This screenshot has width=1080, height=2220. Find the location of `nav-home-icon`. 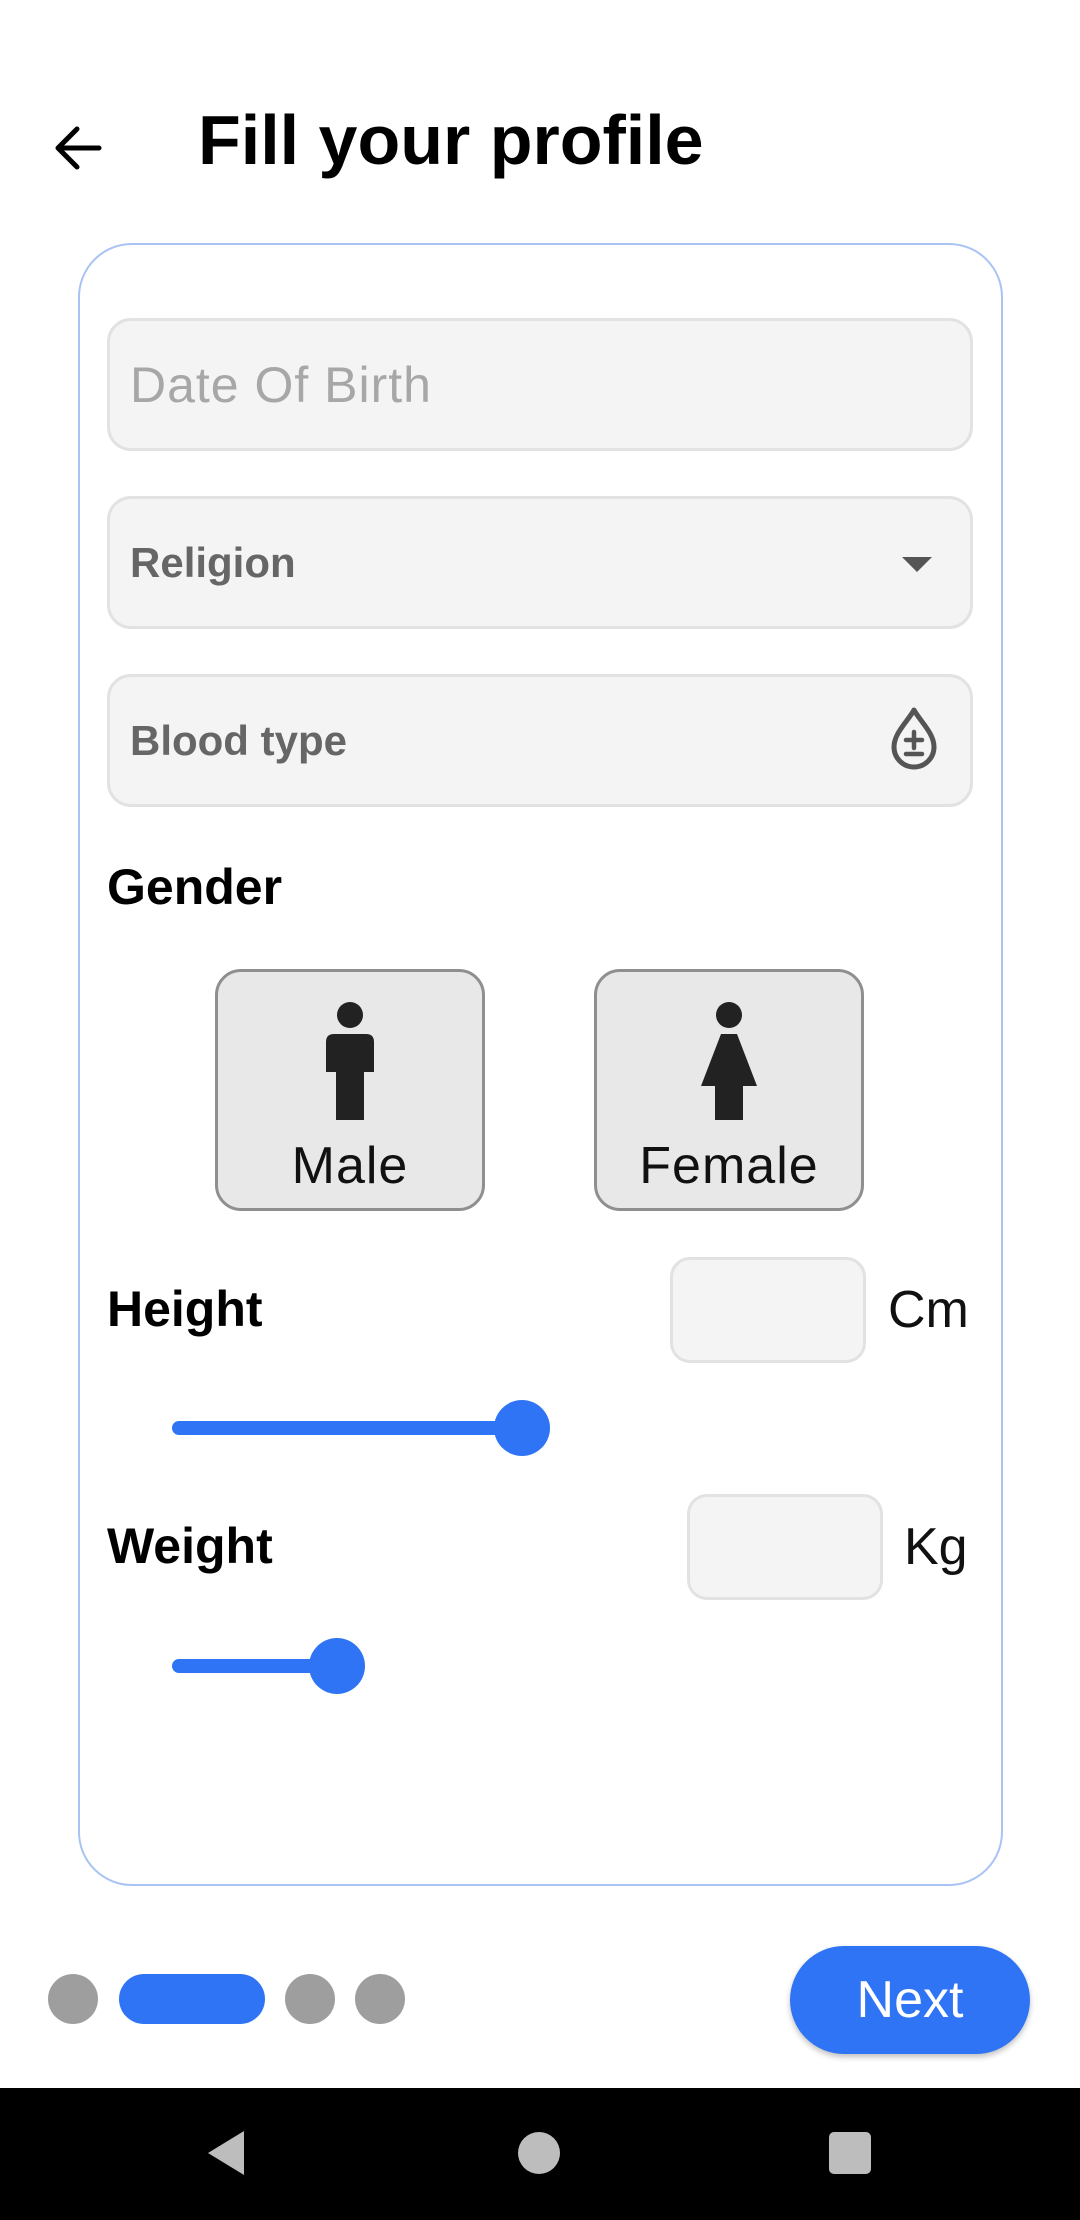

nav-home-icon is located at coordinates (539, 2153).